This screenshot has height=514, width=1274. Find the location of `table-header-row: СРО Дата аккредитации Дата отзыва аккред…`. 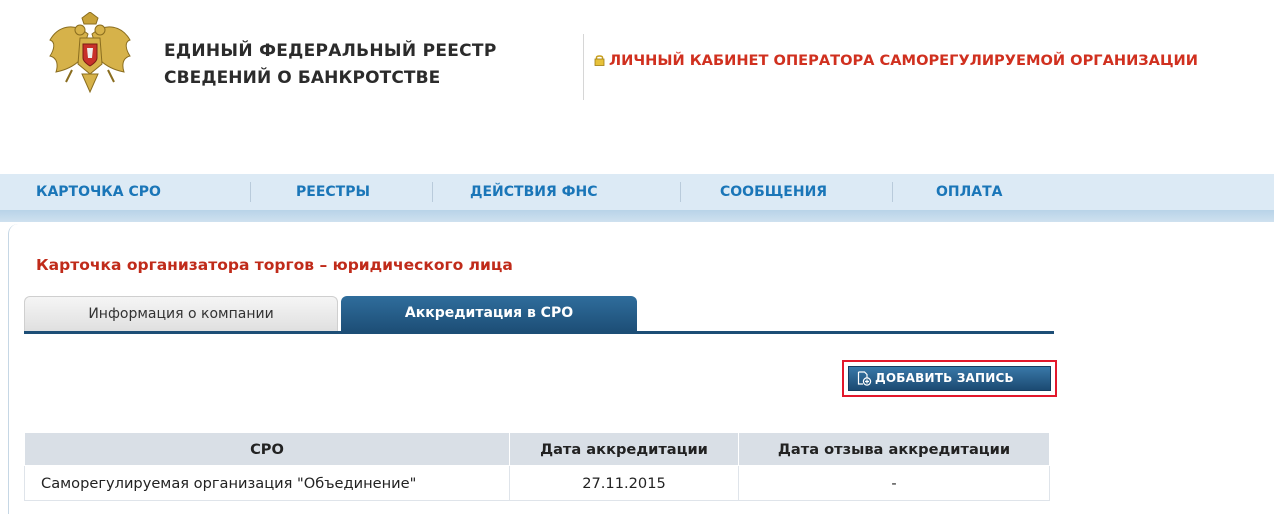

table-header-row: СРО Дата аккредитации Дата отзыва аккред… is located at coordinates (537, 449).